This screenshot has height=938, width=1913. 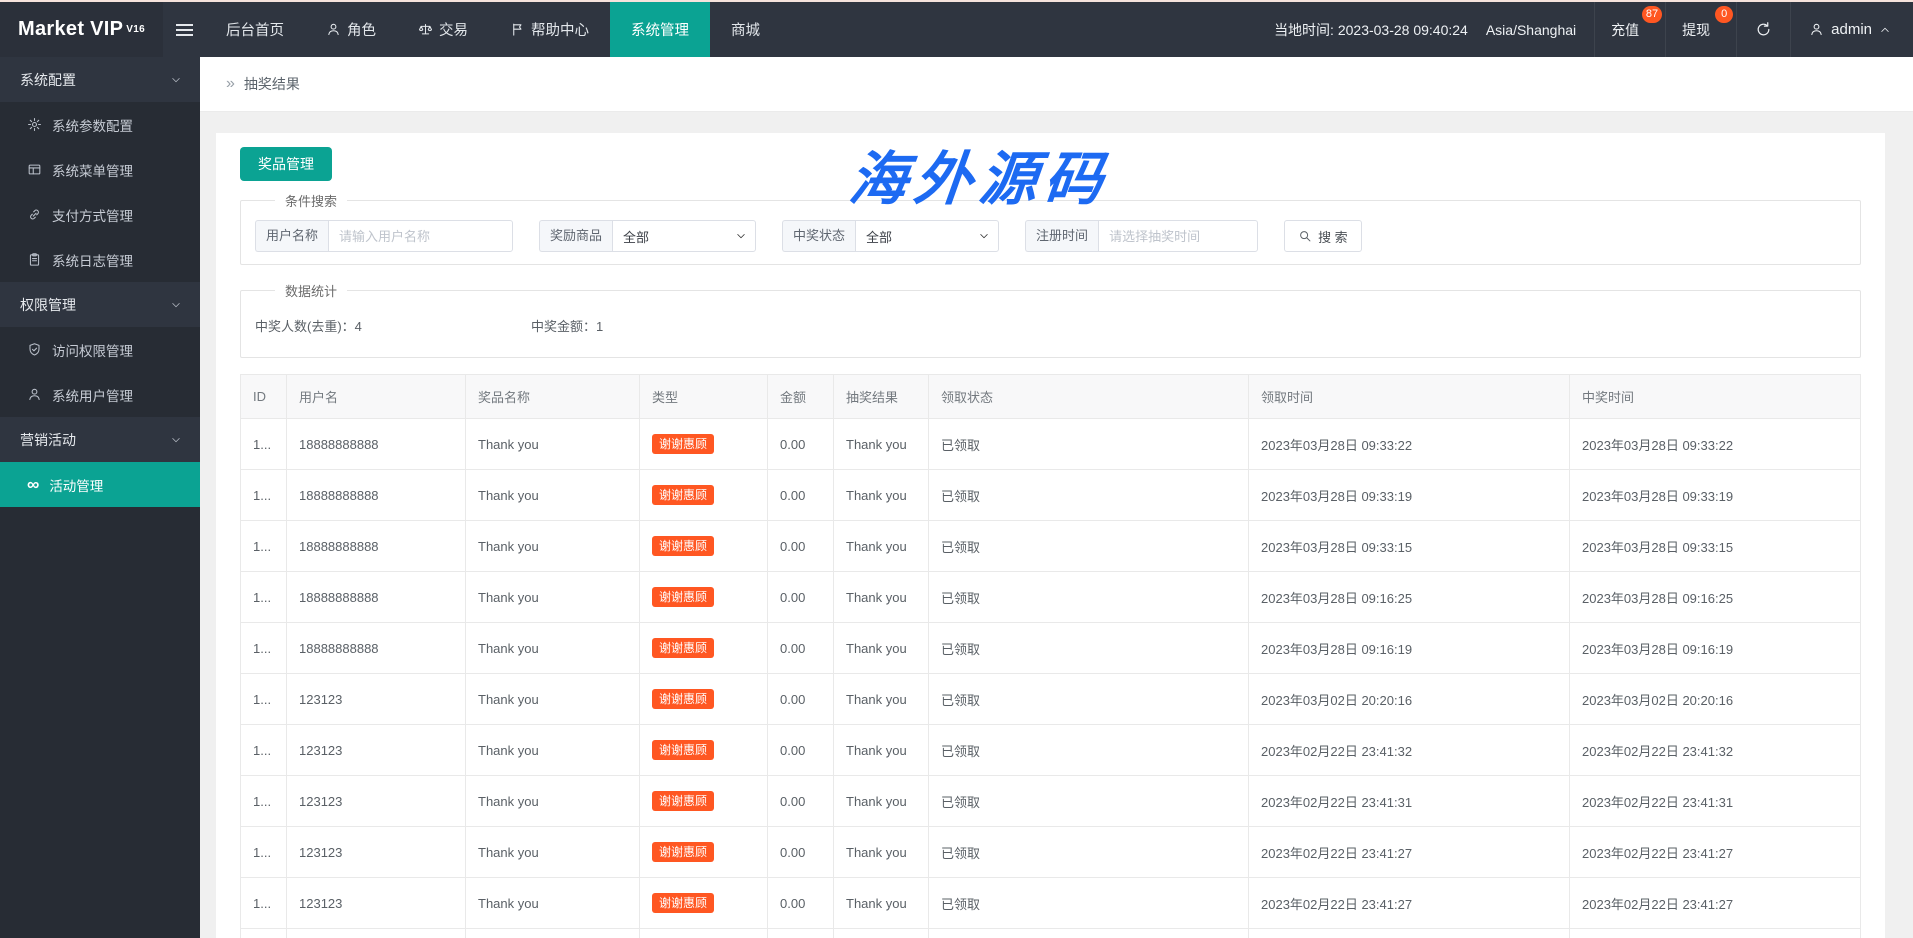 I want to click on column-header: 抽奖结果, so click(x=881, y=396).